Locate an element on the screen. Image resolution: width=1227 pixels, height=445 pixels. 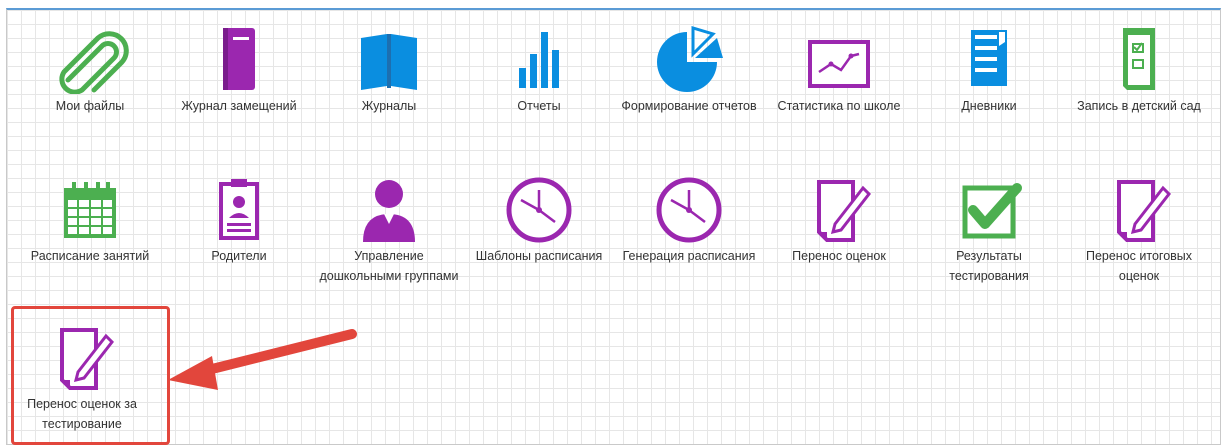
tile-schedule-templates: Шаблоны расписания is located at coordinates (539, 220).